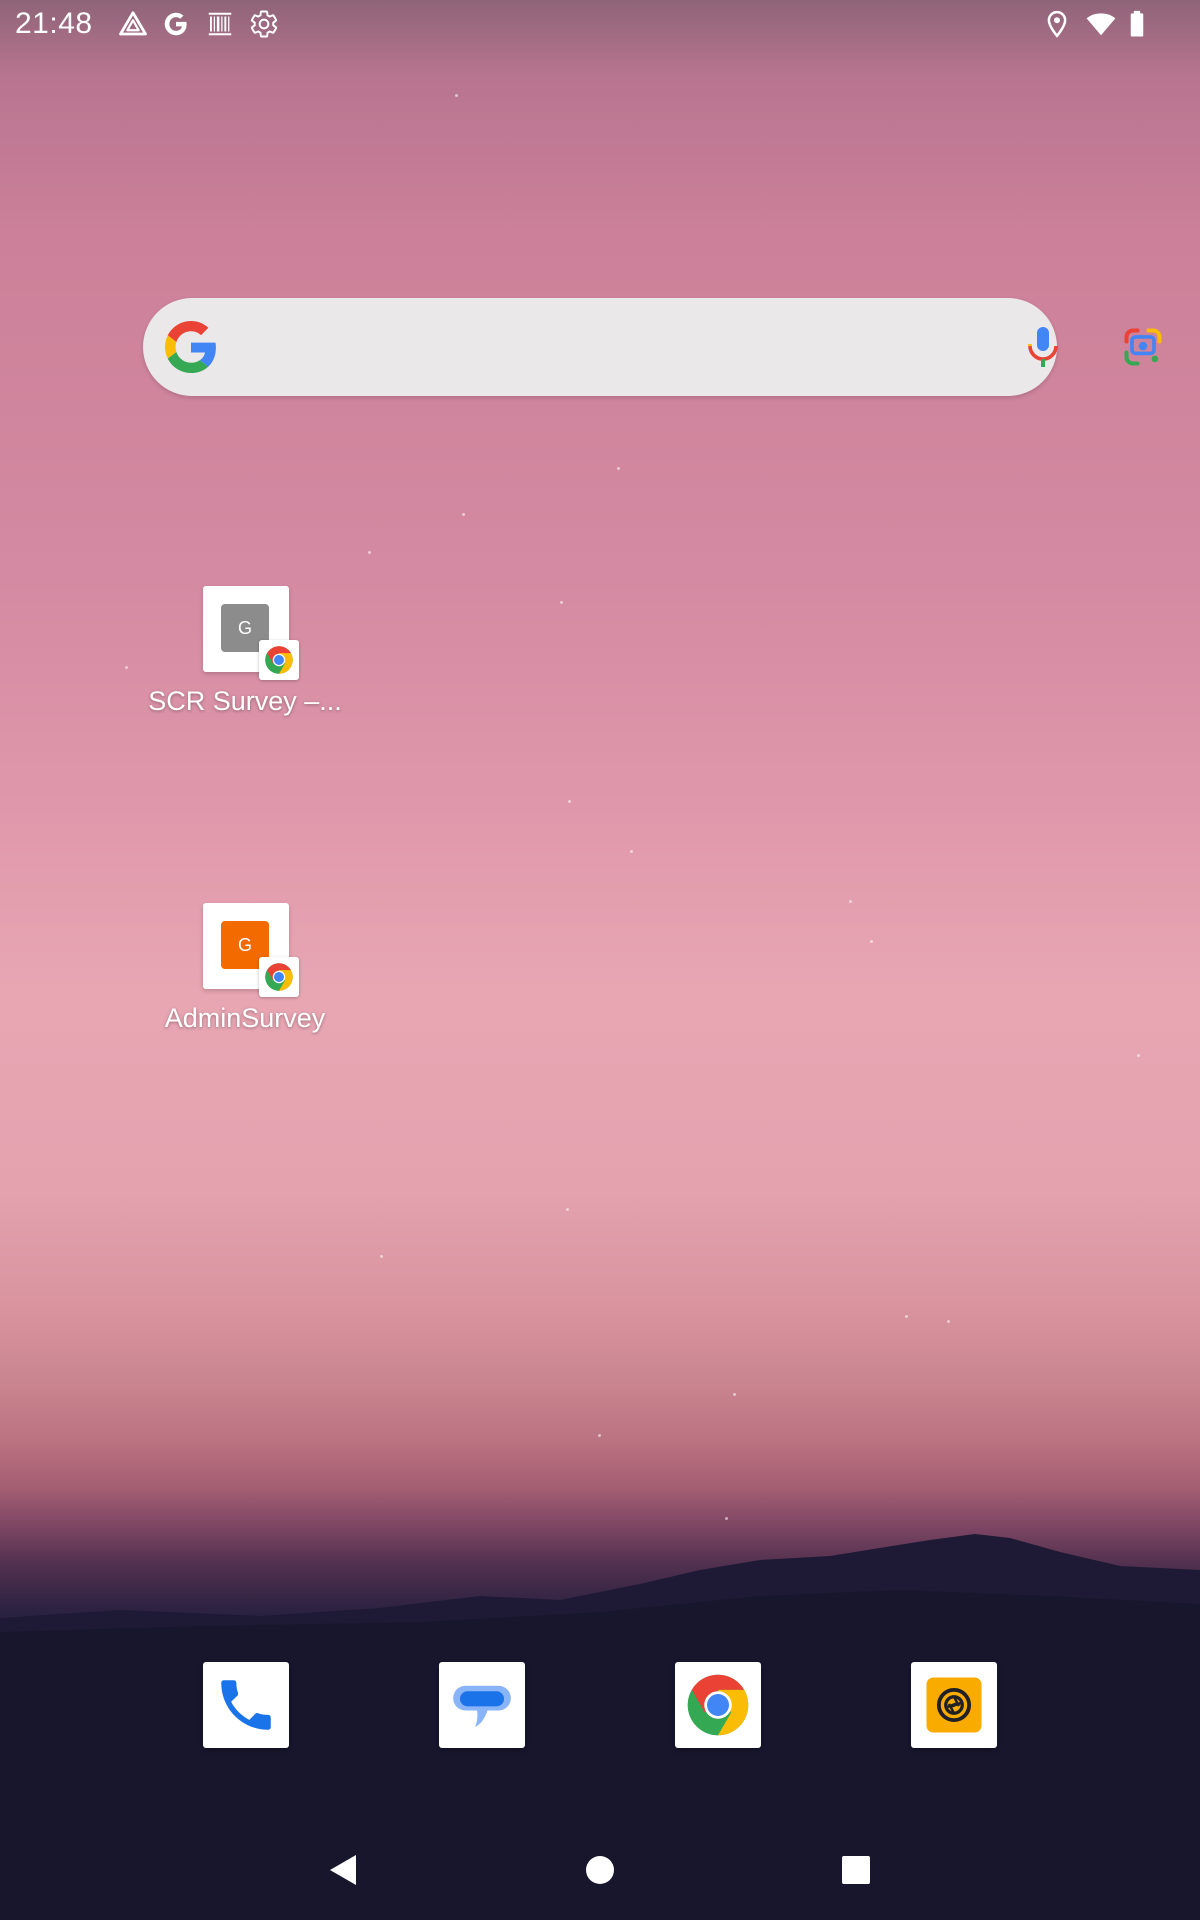 Image resolution: width=1200 pixels, height=1920 pixels. What do you see at coordinates (1143, 347) in the screenshot?
I see `google-lens-icon` at bounding box center [1143, 347].